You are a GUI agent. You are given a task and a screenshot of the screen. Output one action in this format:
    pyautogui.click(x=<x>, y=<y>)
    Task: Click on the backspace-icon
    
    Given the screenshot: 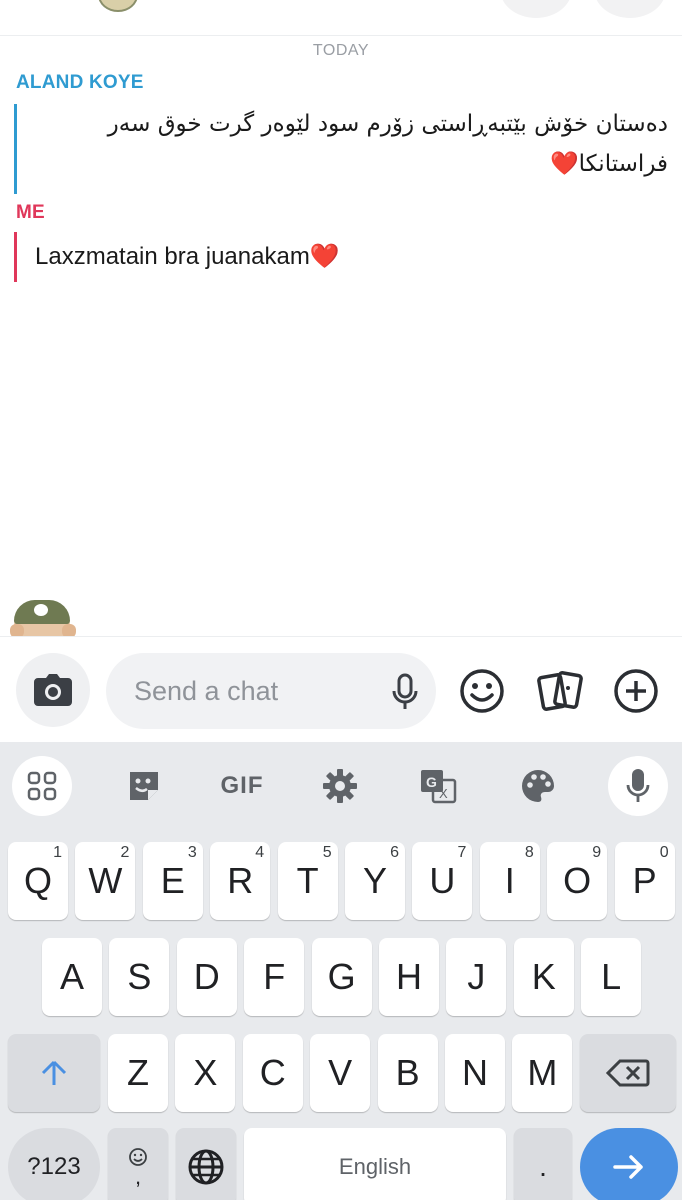 What is the action you would take?
    pyautogui.click(x=628, y=1073)
    